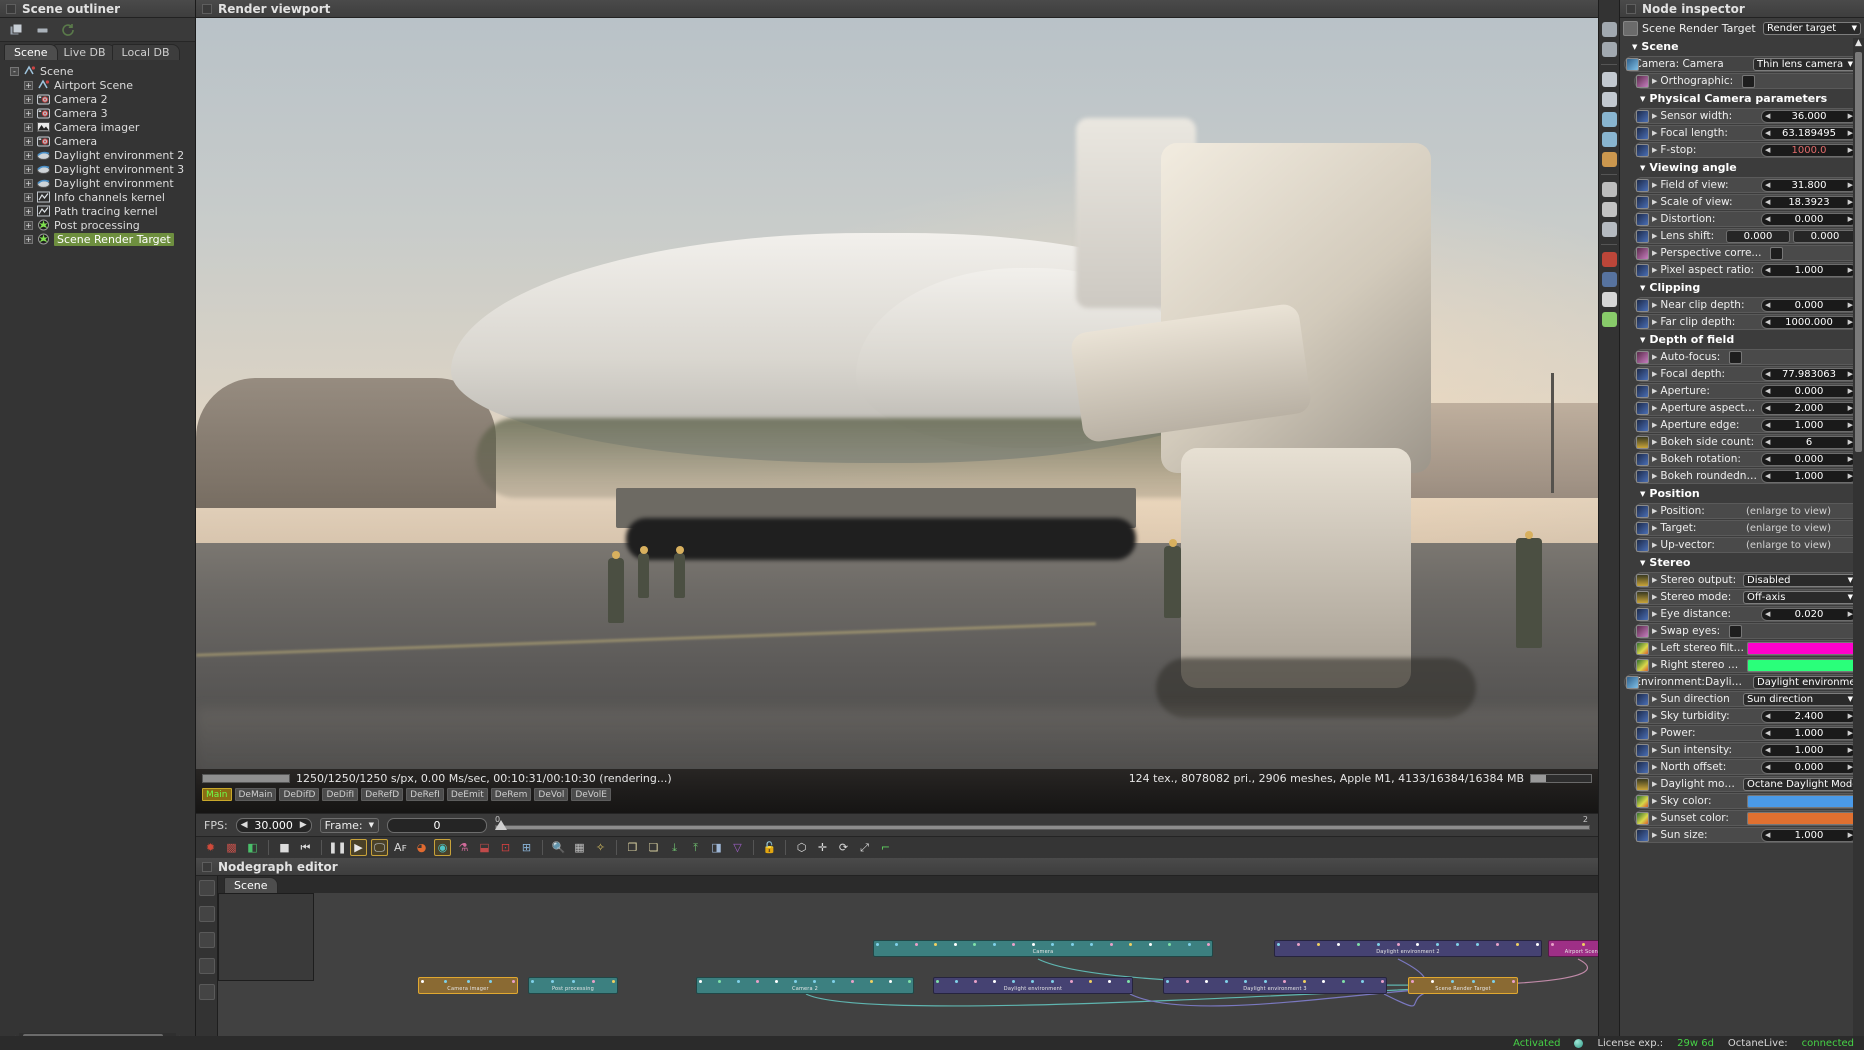 This screenshot has height=1050, width=1864. Describe the element at coordinates (1809, 835) in the screenshot. I see `parameter-stepper: ◀ 1.000 ▶` at that location.